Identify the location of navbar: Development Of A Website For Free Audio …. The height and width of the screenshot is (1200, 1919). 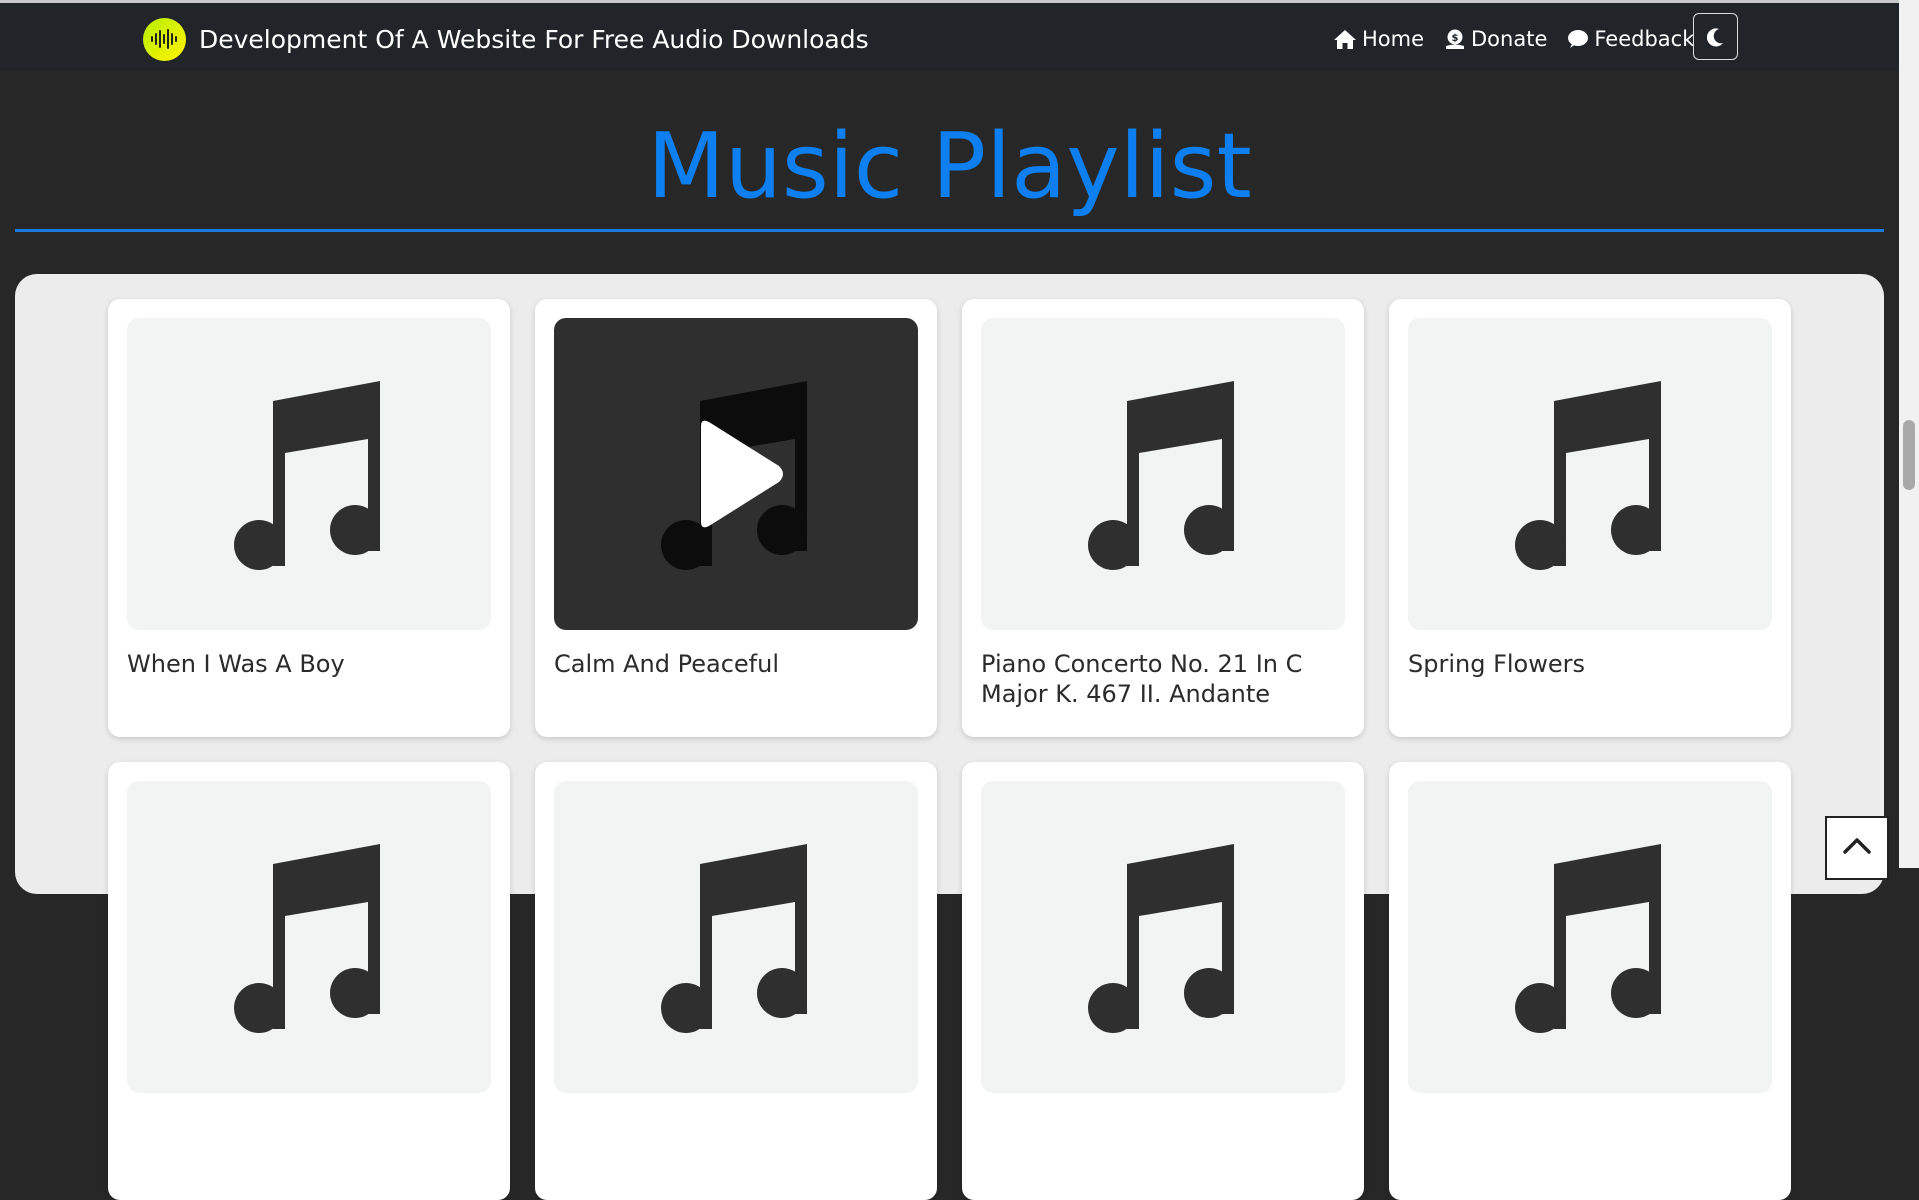
(949, 37).